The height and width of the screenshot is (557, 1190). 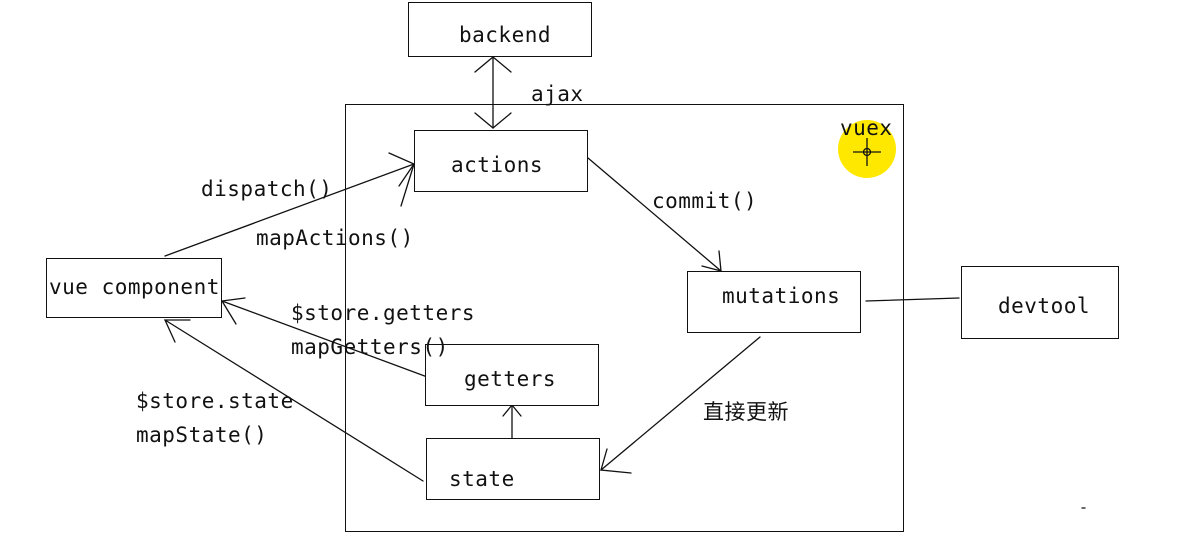 I want to click on vue-component-label: vue component, so click(x=134, y=287).